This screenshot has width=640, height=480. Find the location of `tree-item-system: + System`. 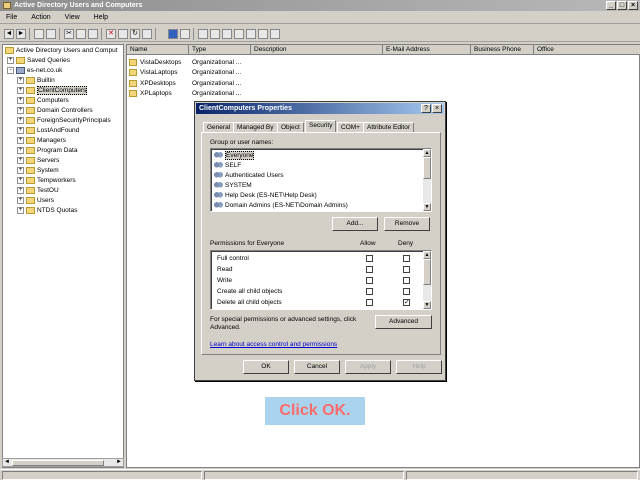

tree-item-system: + System is located at coordinates (38, 171).